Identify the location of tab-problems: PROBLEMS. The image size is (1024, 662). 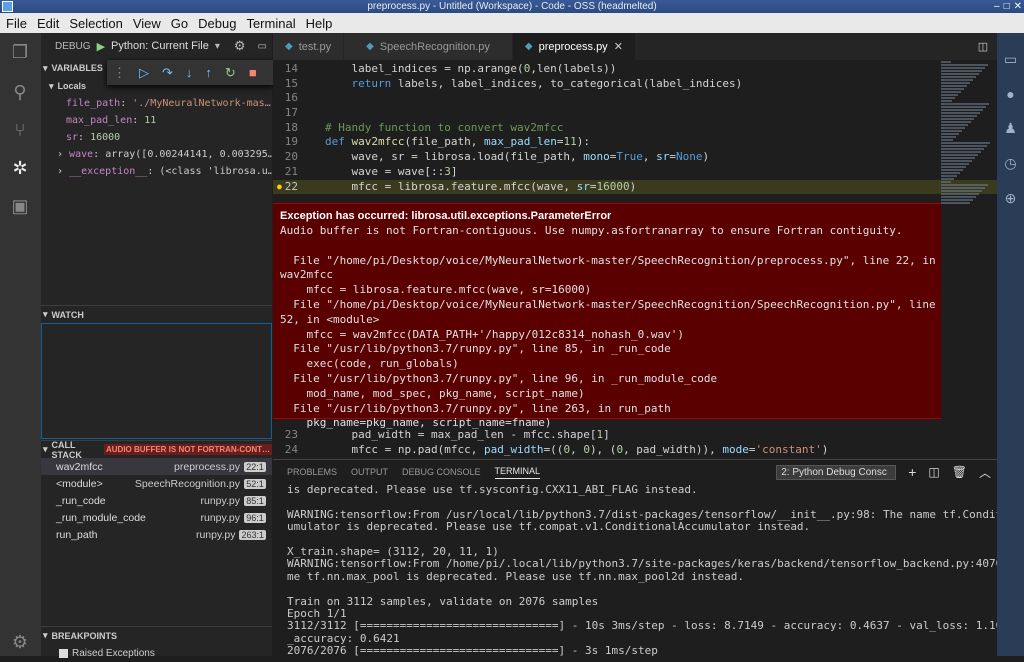
(312, 472).